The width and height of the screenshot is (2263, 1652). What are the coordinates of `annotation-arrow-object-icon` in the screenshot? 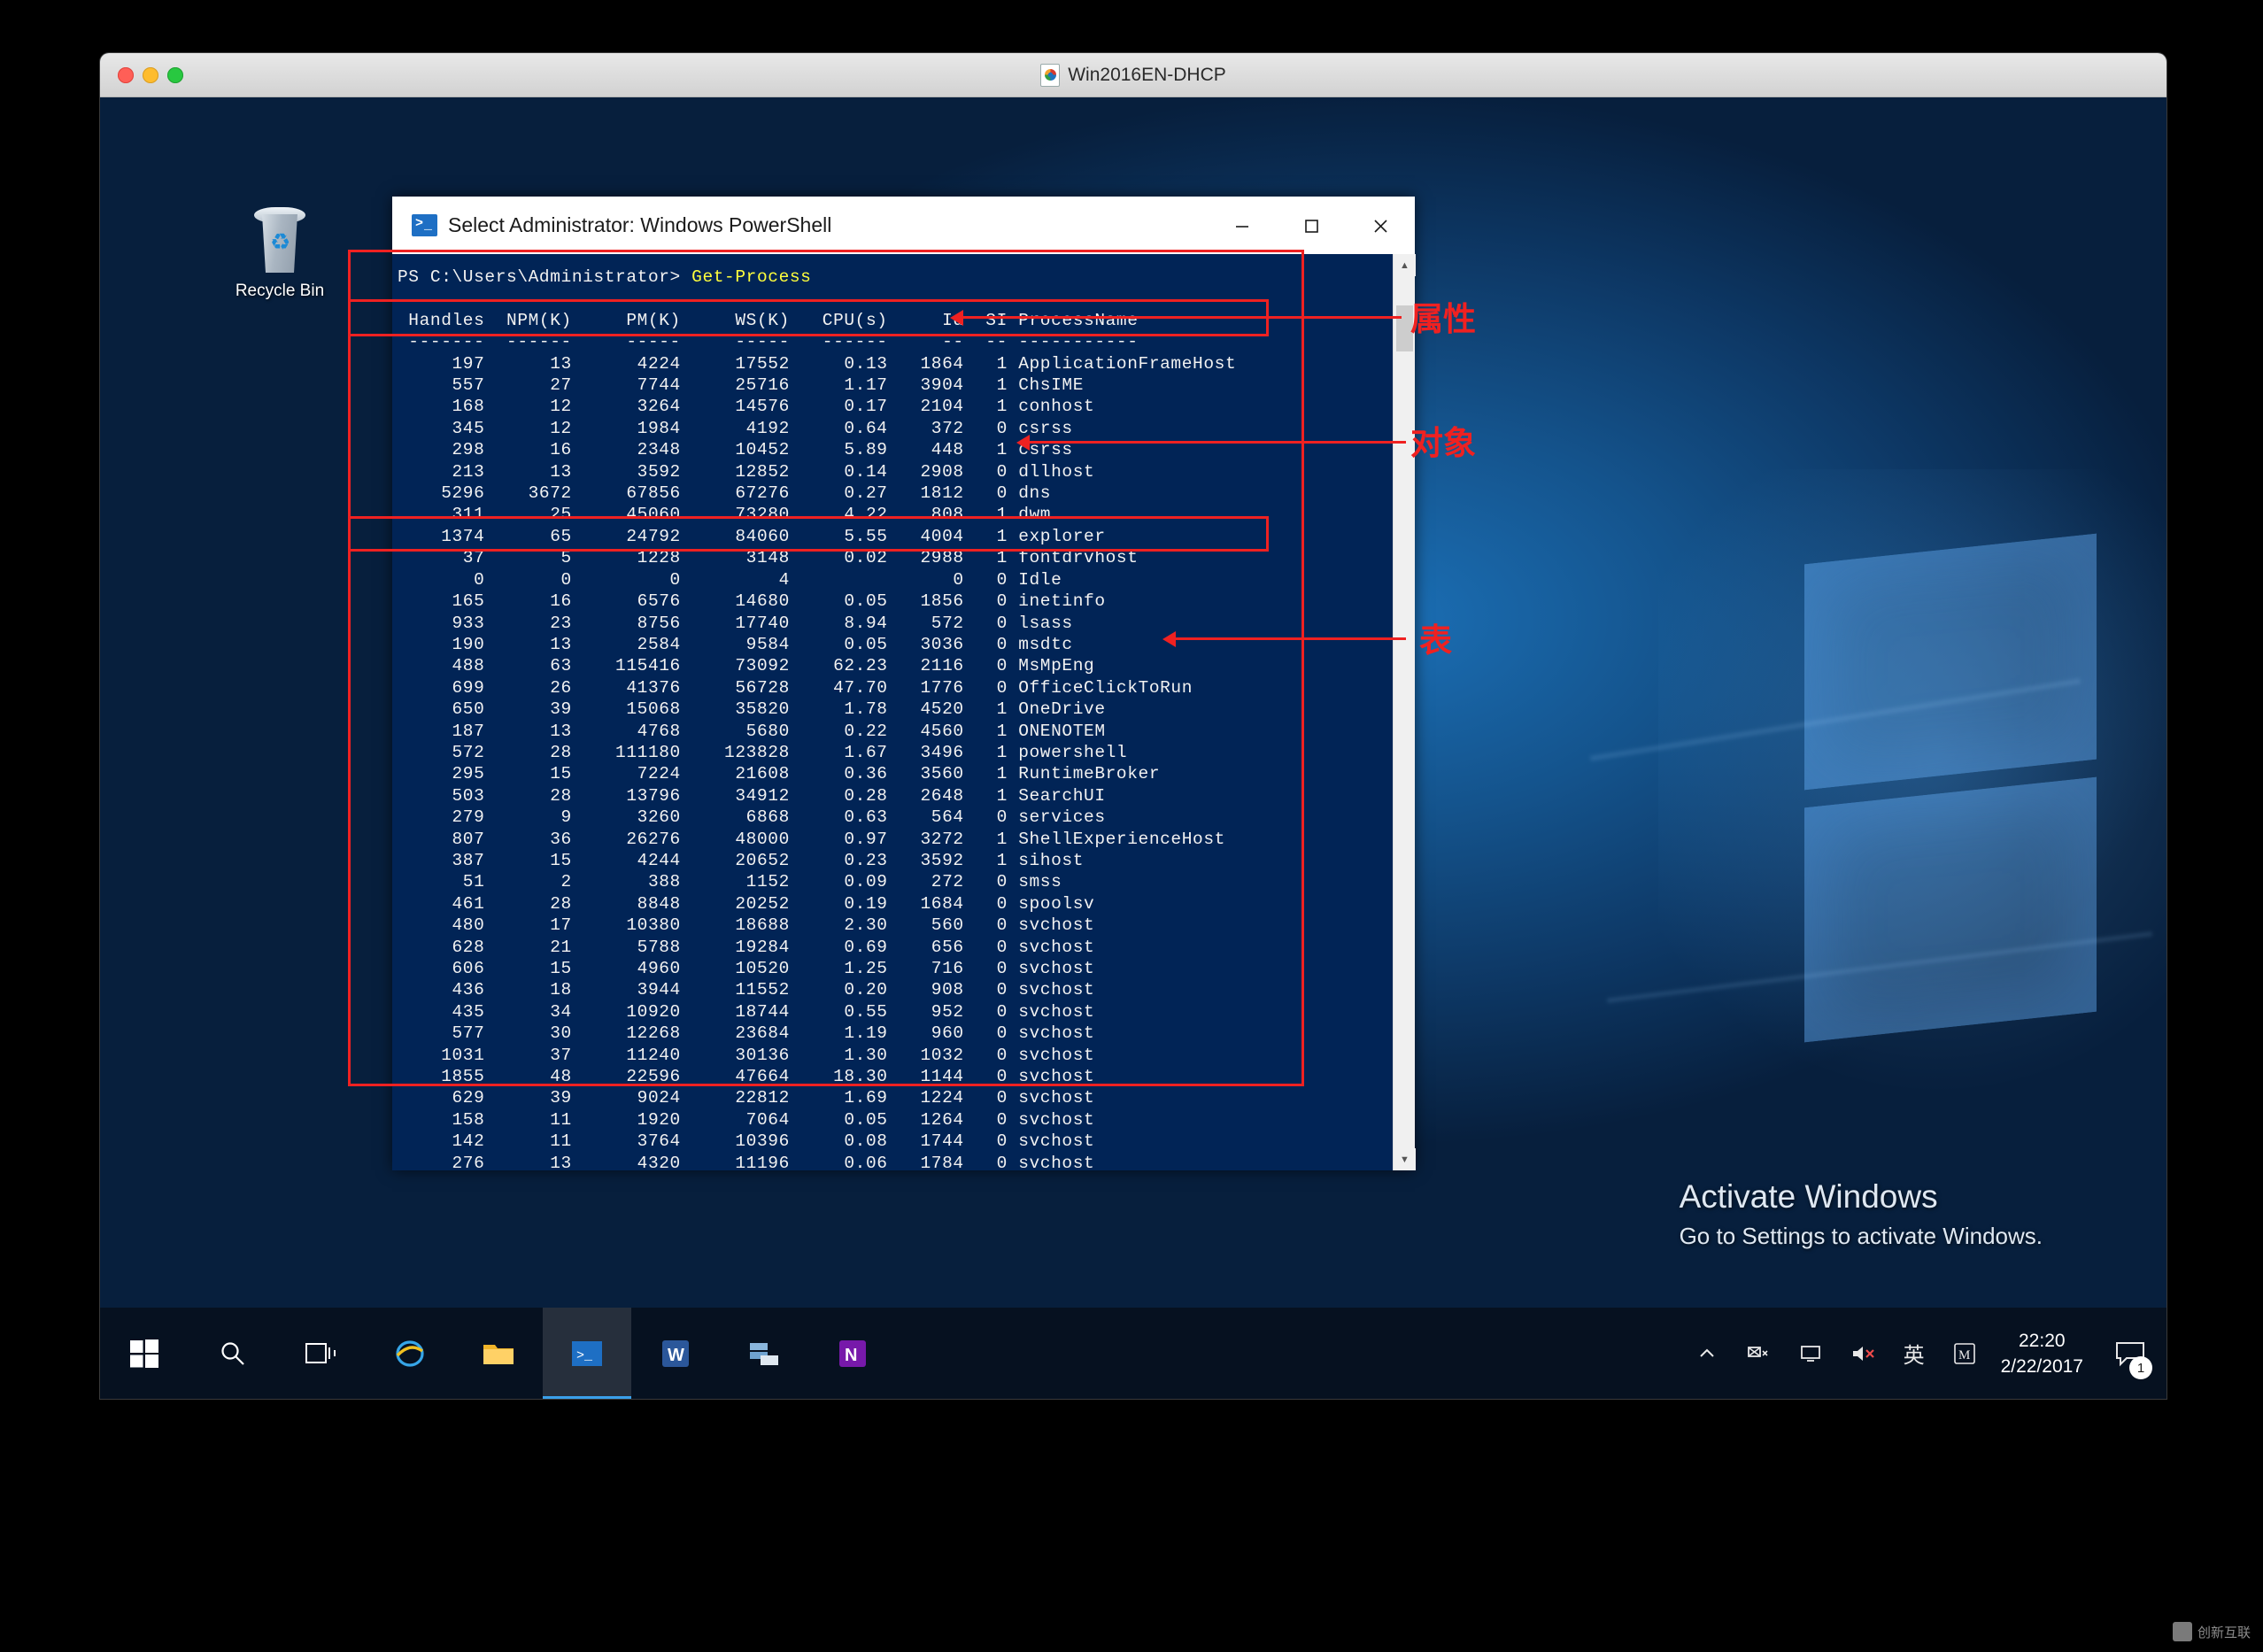 It's located at (1023, 443).